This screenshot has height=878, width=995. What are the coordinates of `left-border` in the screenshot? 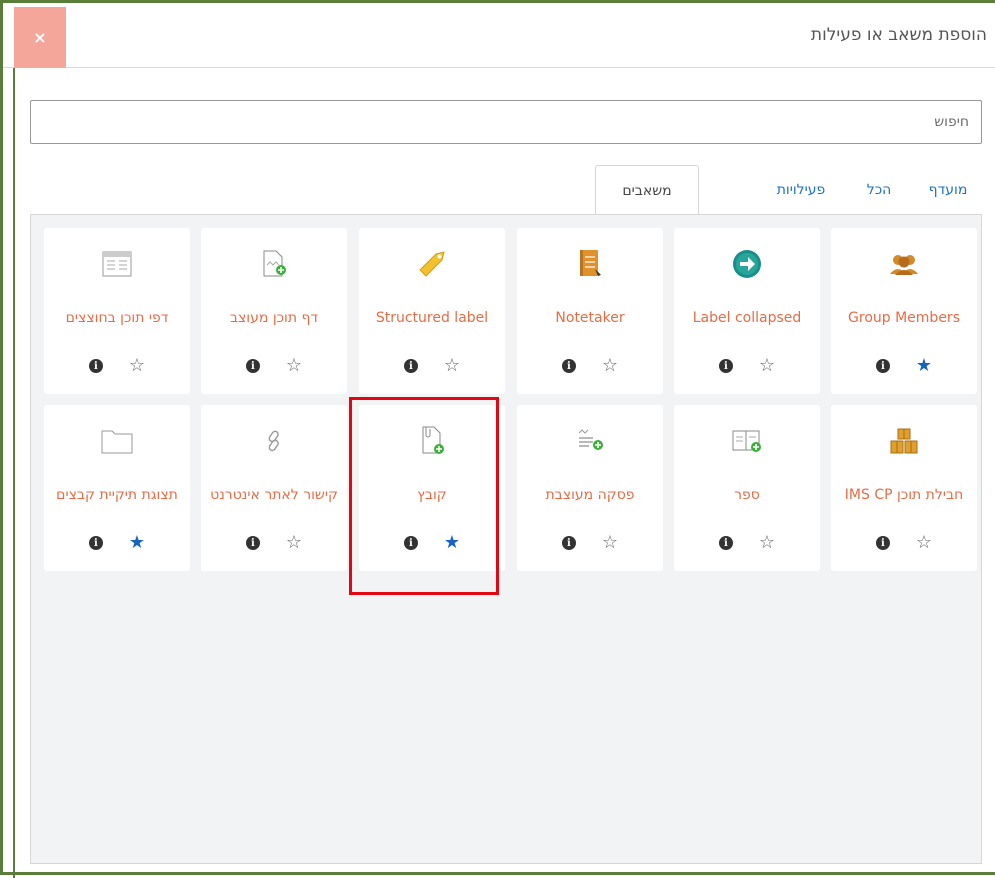 It's located at (14, 473).